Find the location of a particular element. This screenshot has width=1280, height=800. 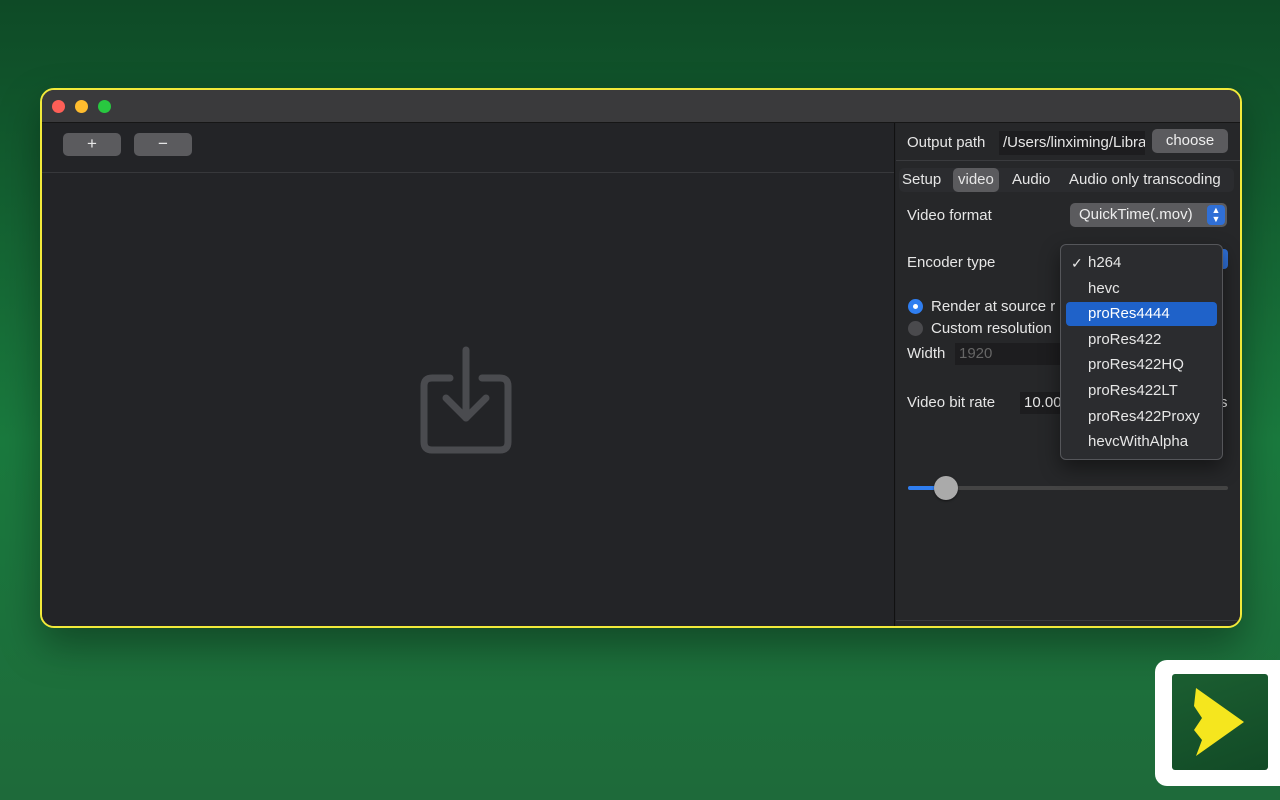

app-logo is located at coordinates (1217, 723).